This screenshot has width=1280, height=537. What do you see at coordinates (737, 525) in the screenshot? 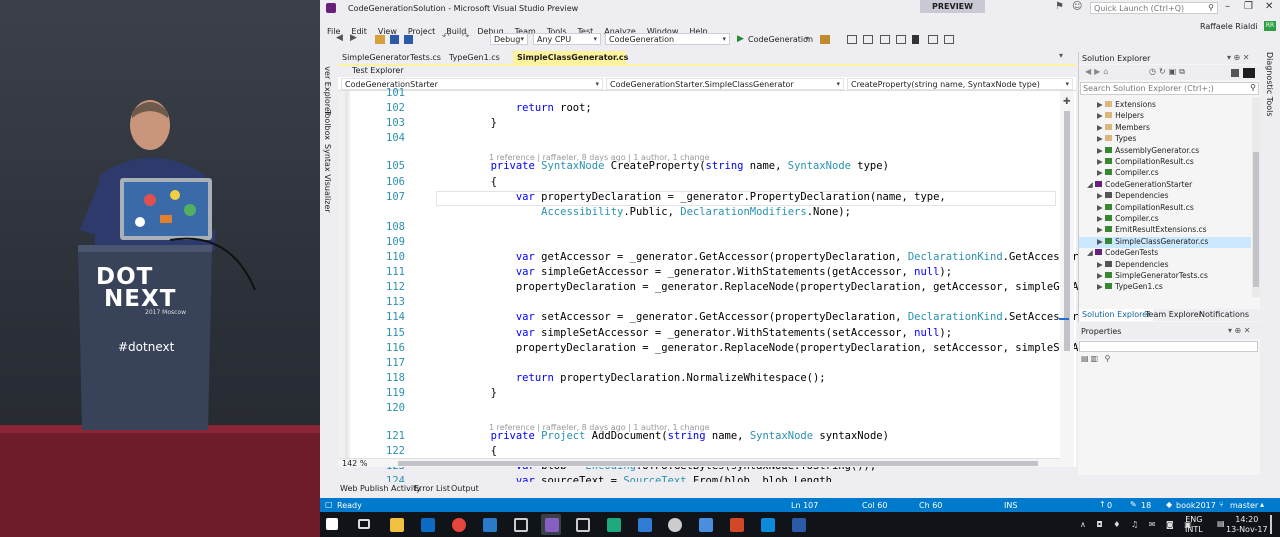
I see `powerpoint-icon` at bounding box center [737, 525].